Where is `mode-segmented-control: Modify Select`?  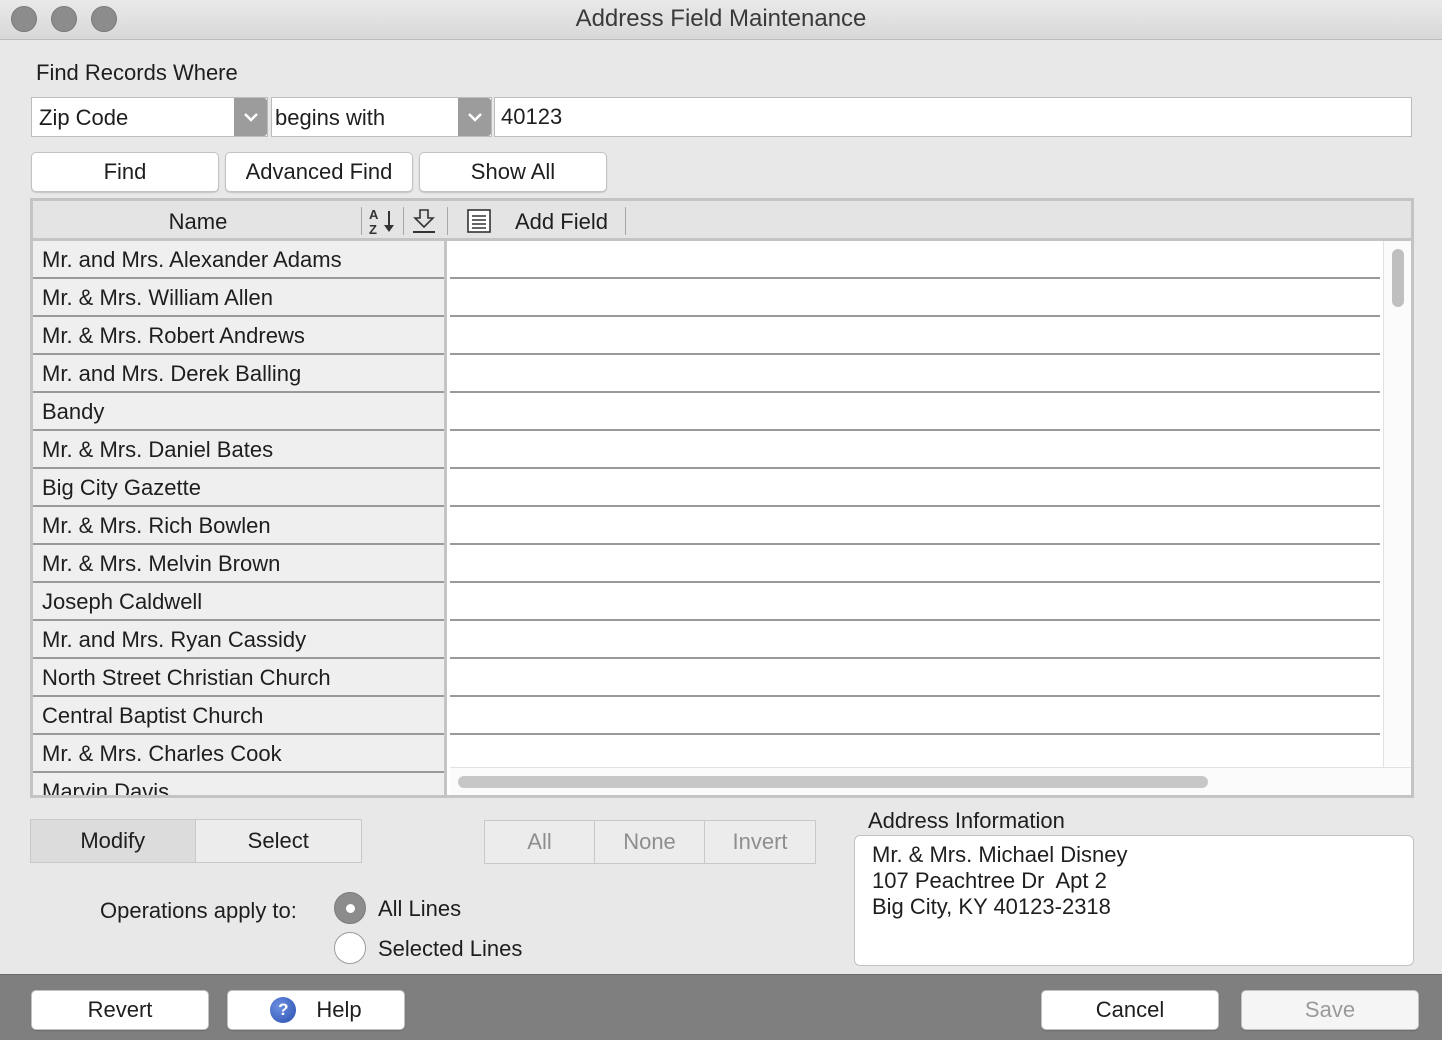 mode-segmented-control: Modify Select is located at coordinates (196, 841).